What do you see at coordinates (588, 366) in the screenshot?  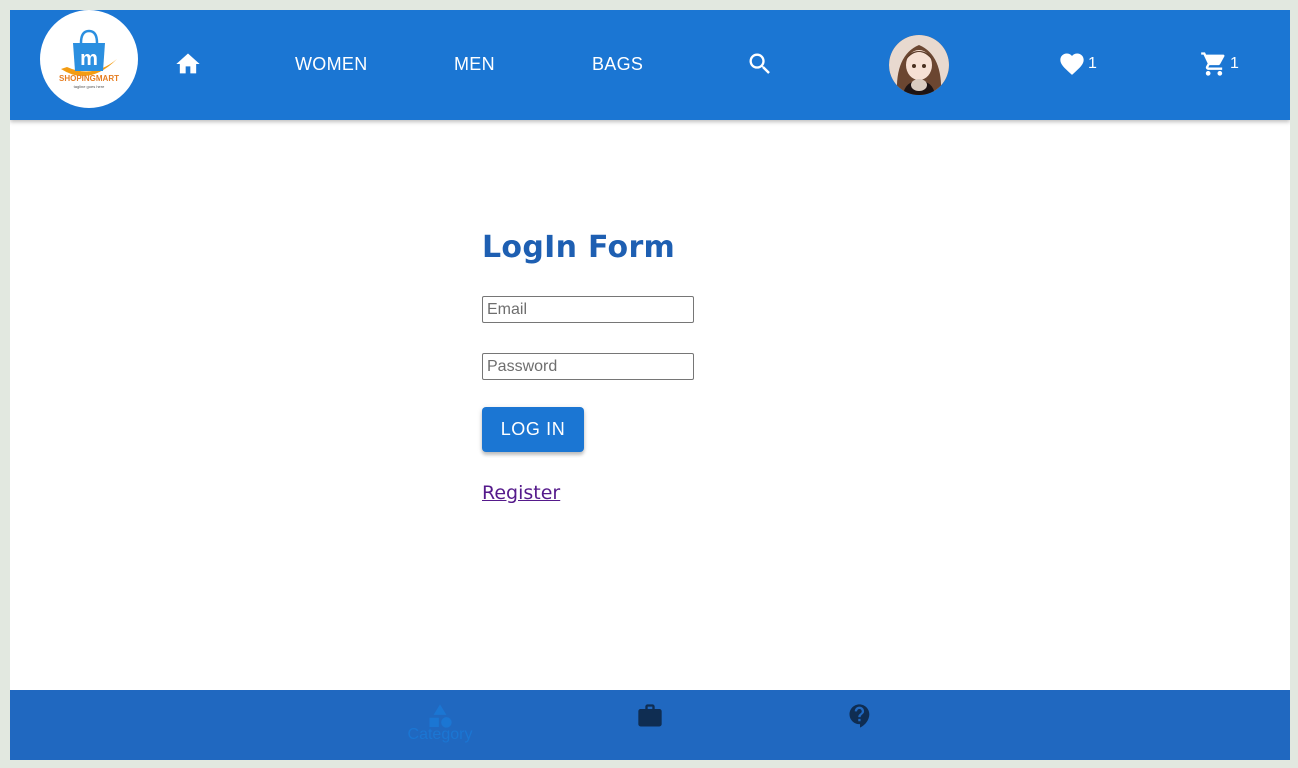 I see `password-field` at bounding box center [588, 366].